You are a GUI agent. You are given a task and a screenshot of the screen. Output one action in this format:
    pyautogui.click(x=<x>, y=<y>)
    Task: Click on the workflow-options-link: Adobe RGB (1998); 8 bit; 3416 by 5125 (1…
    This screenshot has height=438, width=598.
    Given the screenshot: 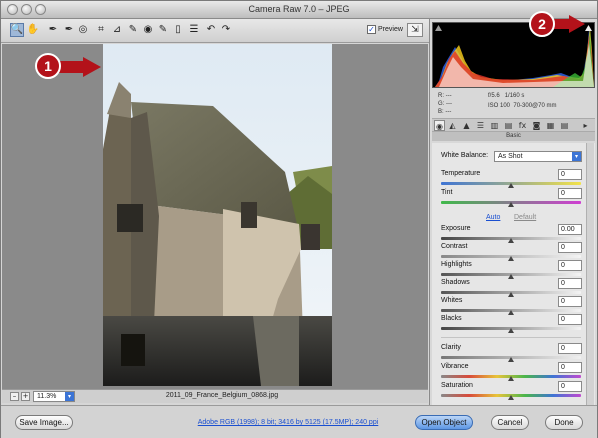 What is the action you would take?
    pyautogui.click(x=288, y=422)
    